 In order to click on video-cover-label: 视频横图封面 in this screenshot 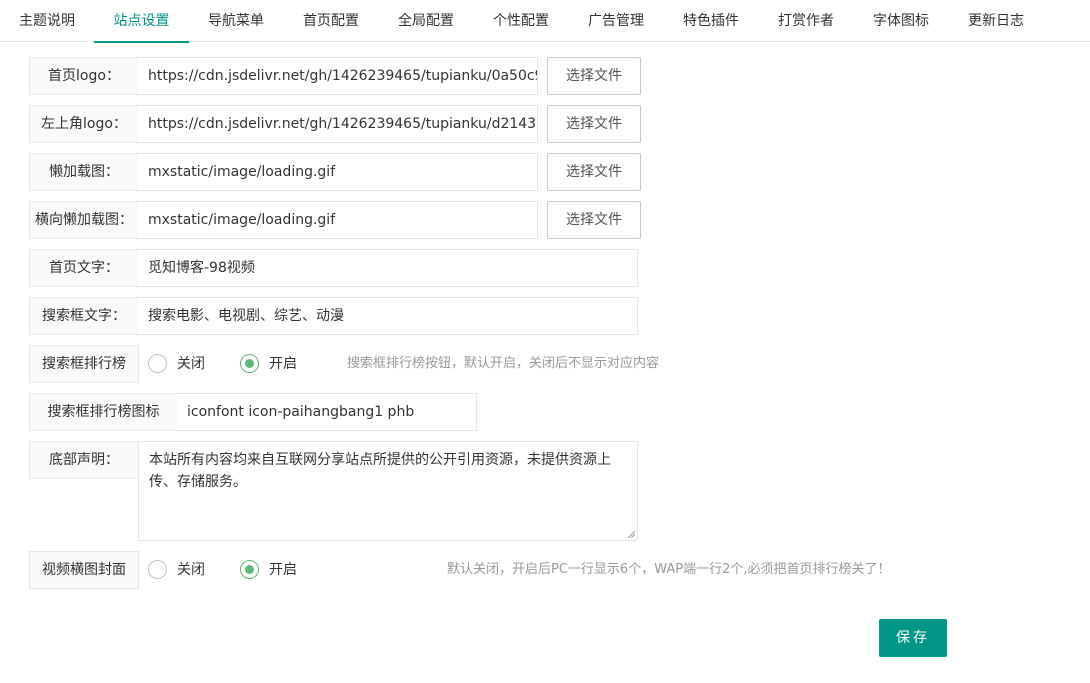, I will do `click(84, 570)`.